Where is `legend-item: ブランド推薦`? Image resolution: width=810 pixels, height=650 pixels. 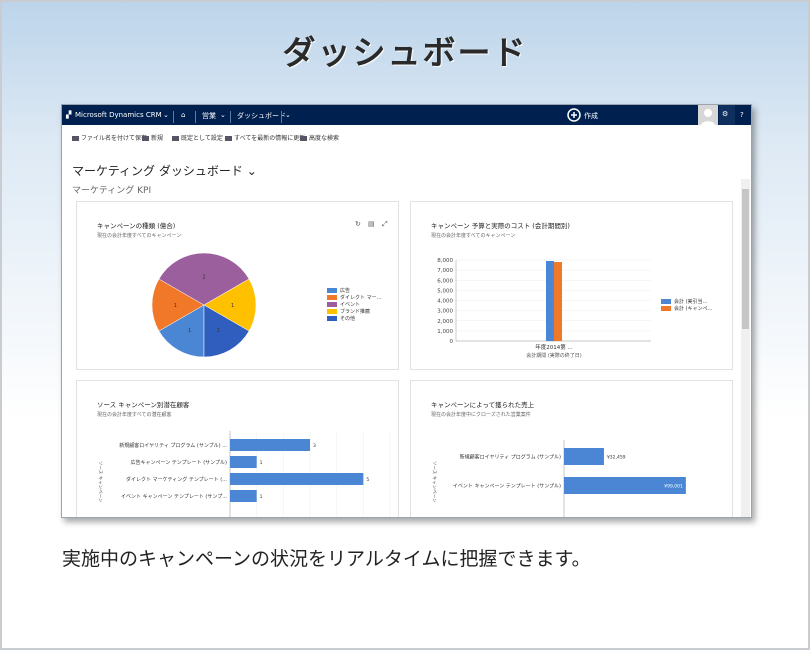
legend-item: ブランド推薦 is located at coordinates (354, 311).